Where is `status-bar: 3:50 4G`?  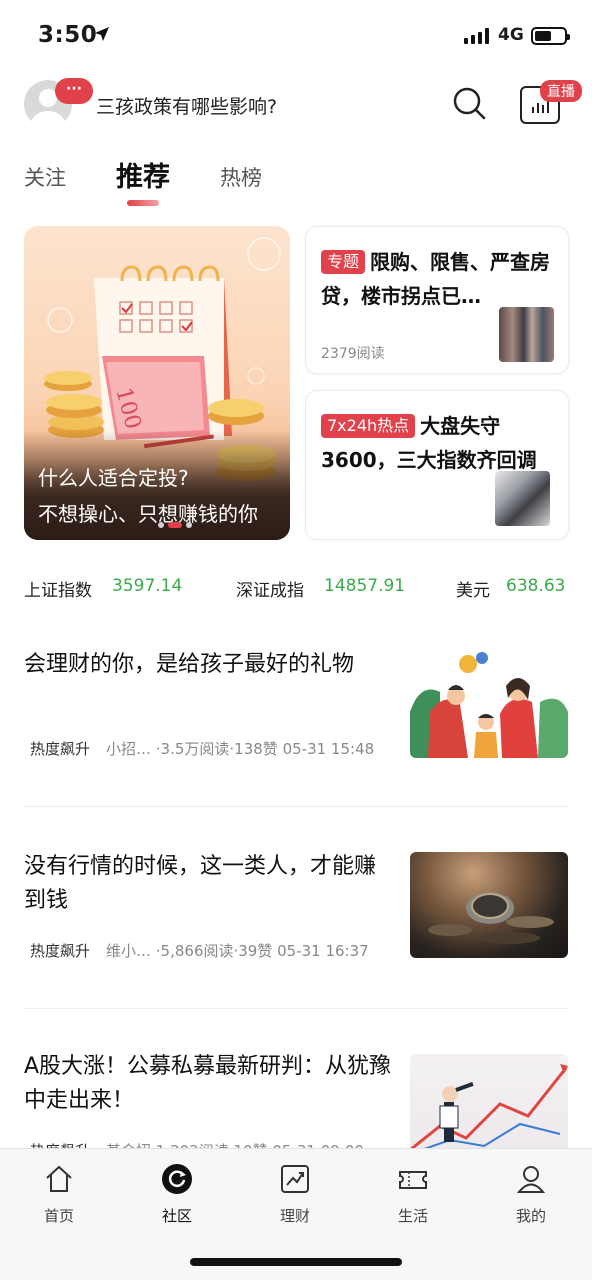
status-bar: 3:50 4G is located at coordinates (296, 36).